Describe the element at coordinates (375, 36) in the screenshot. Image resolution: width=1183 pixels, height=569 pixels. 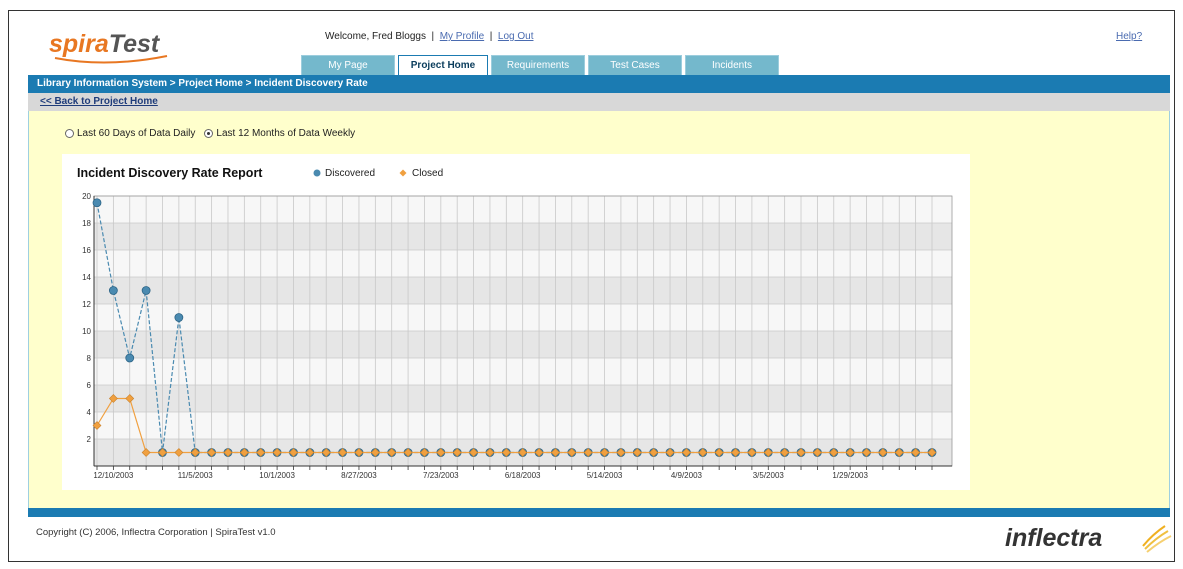
I see `welcome-text: Welcome, Fred Bloggs` at that location.